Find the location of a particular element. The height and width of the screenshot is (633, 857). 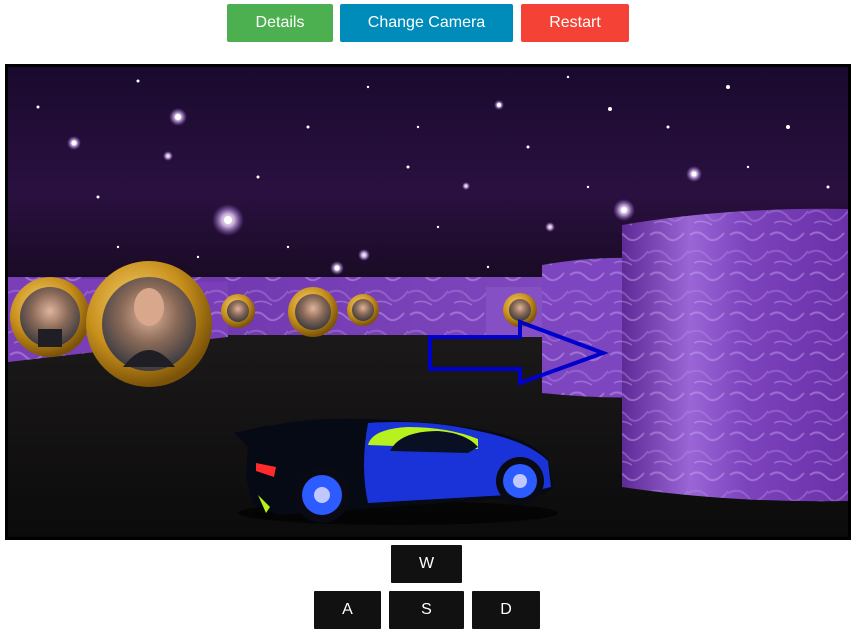

back-key-button: S is located at coordinates (426, 610).